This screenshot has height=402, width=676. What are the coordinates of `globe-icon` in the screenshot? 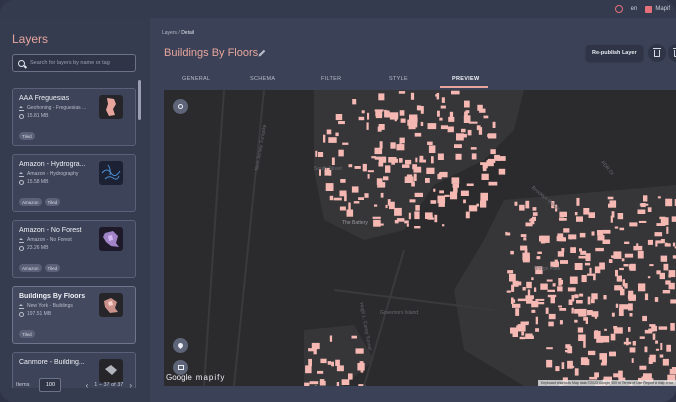 It's located at (618, 9).